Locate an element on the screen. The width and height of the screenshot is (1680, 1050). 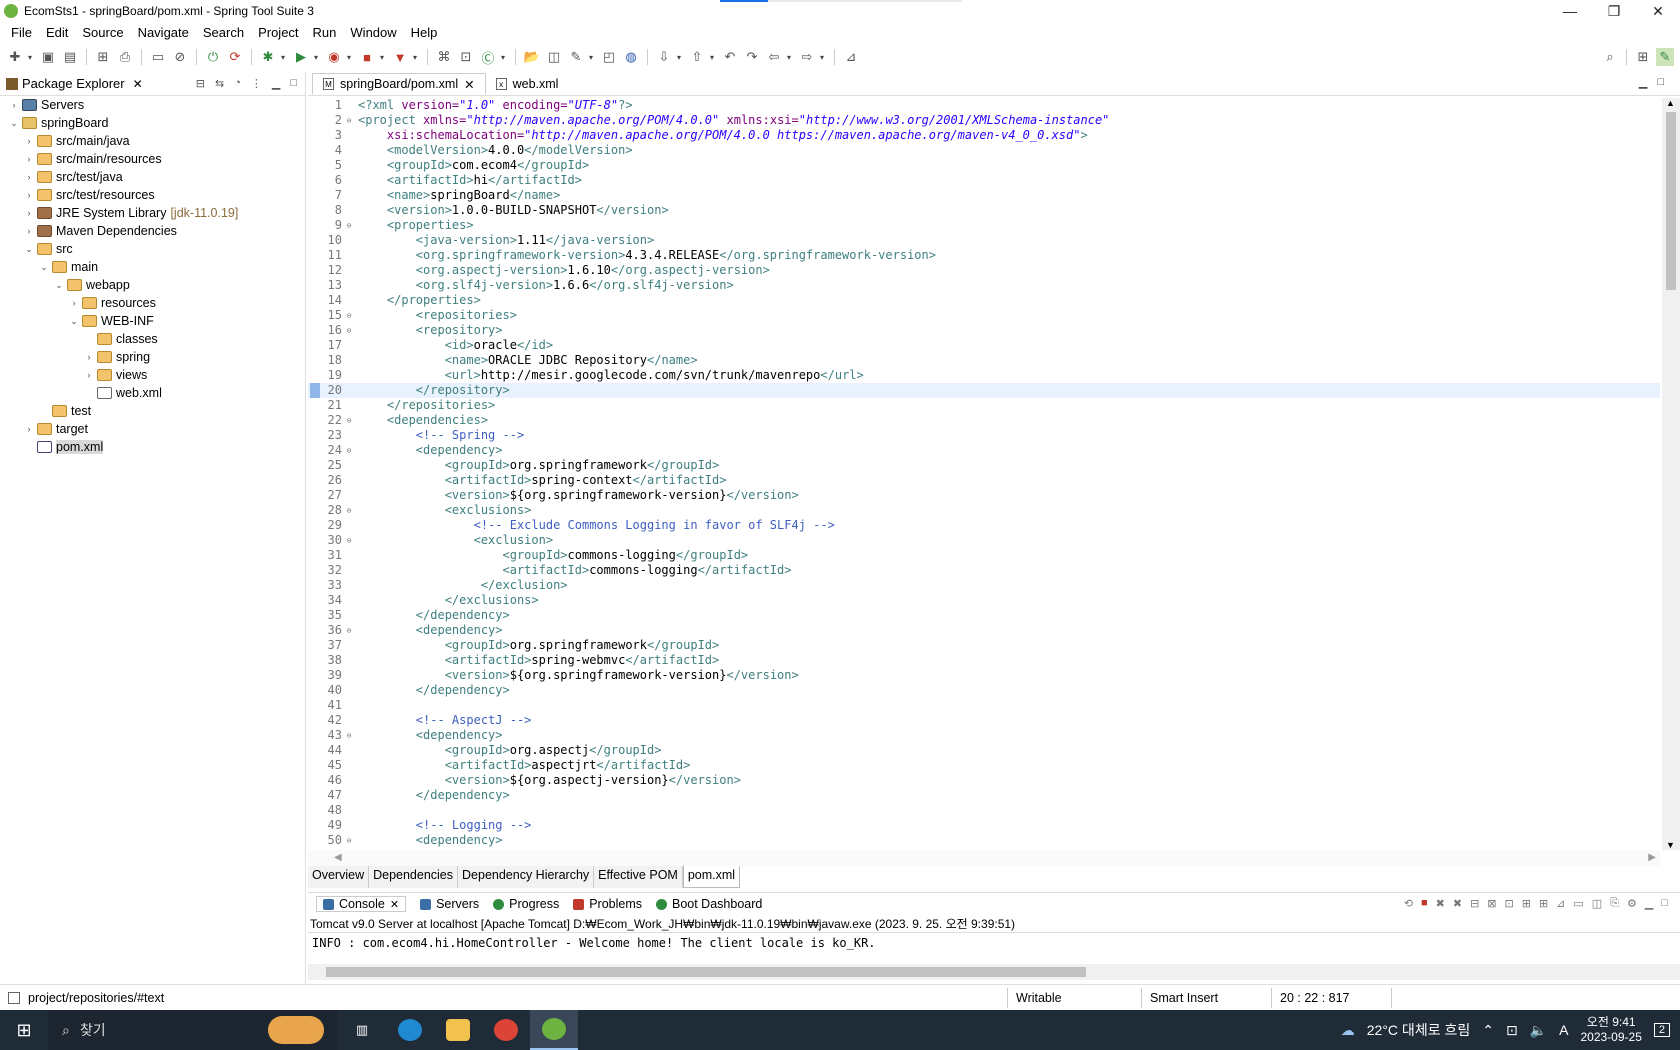
scroll-up-icon: ▲ is located at coordinates (1670, 103).